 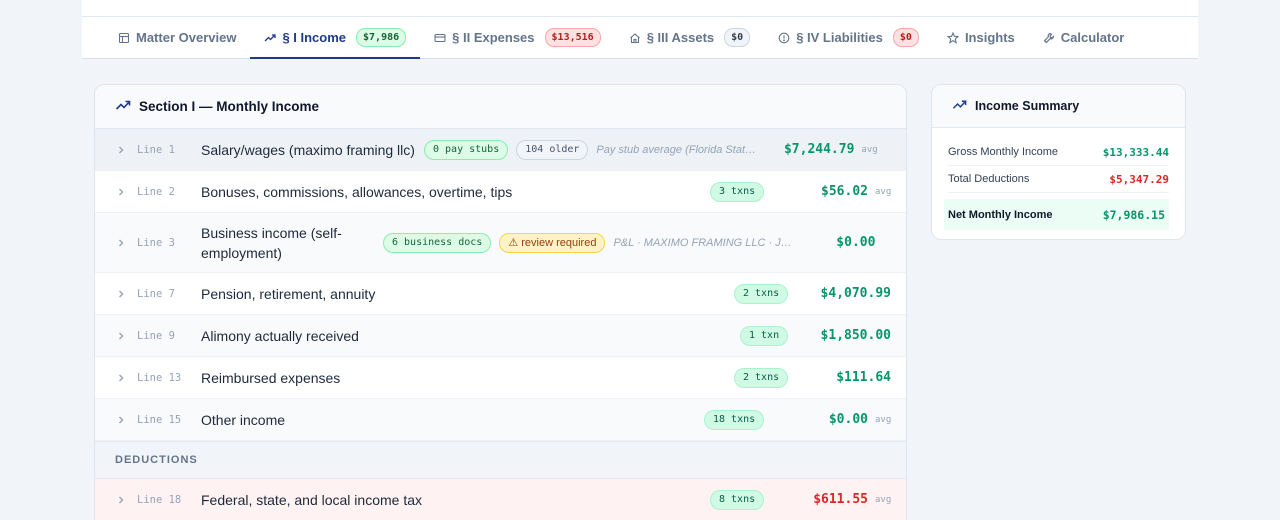 I want to click on line-number: Line 9, so click(x=156, y=335).